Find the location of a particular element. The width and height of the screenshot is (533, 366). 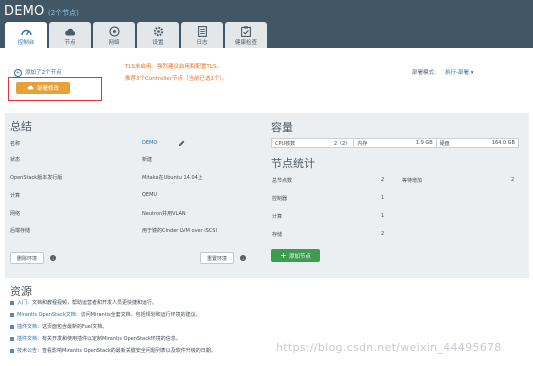

add-nodes-button: + 添加节点 is located at coordinates (295, 255).